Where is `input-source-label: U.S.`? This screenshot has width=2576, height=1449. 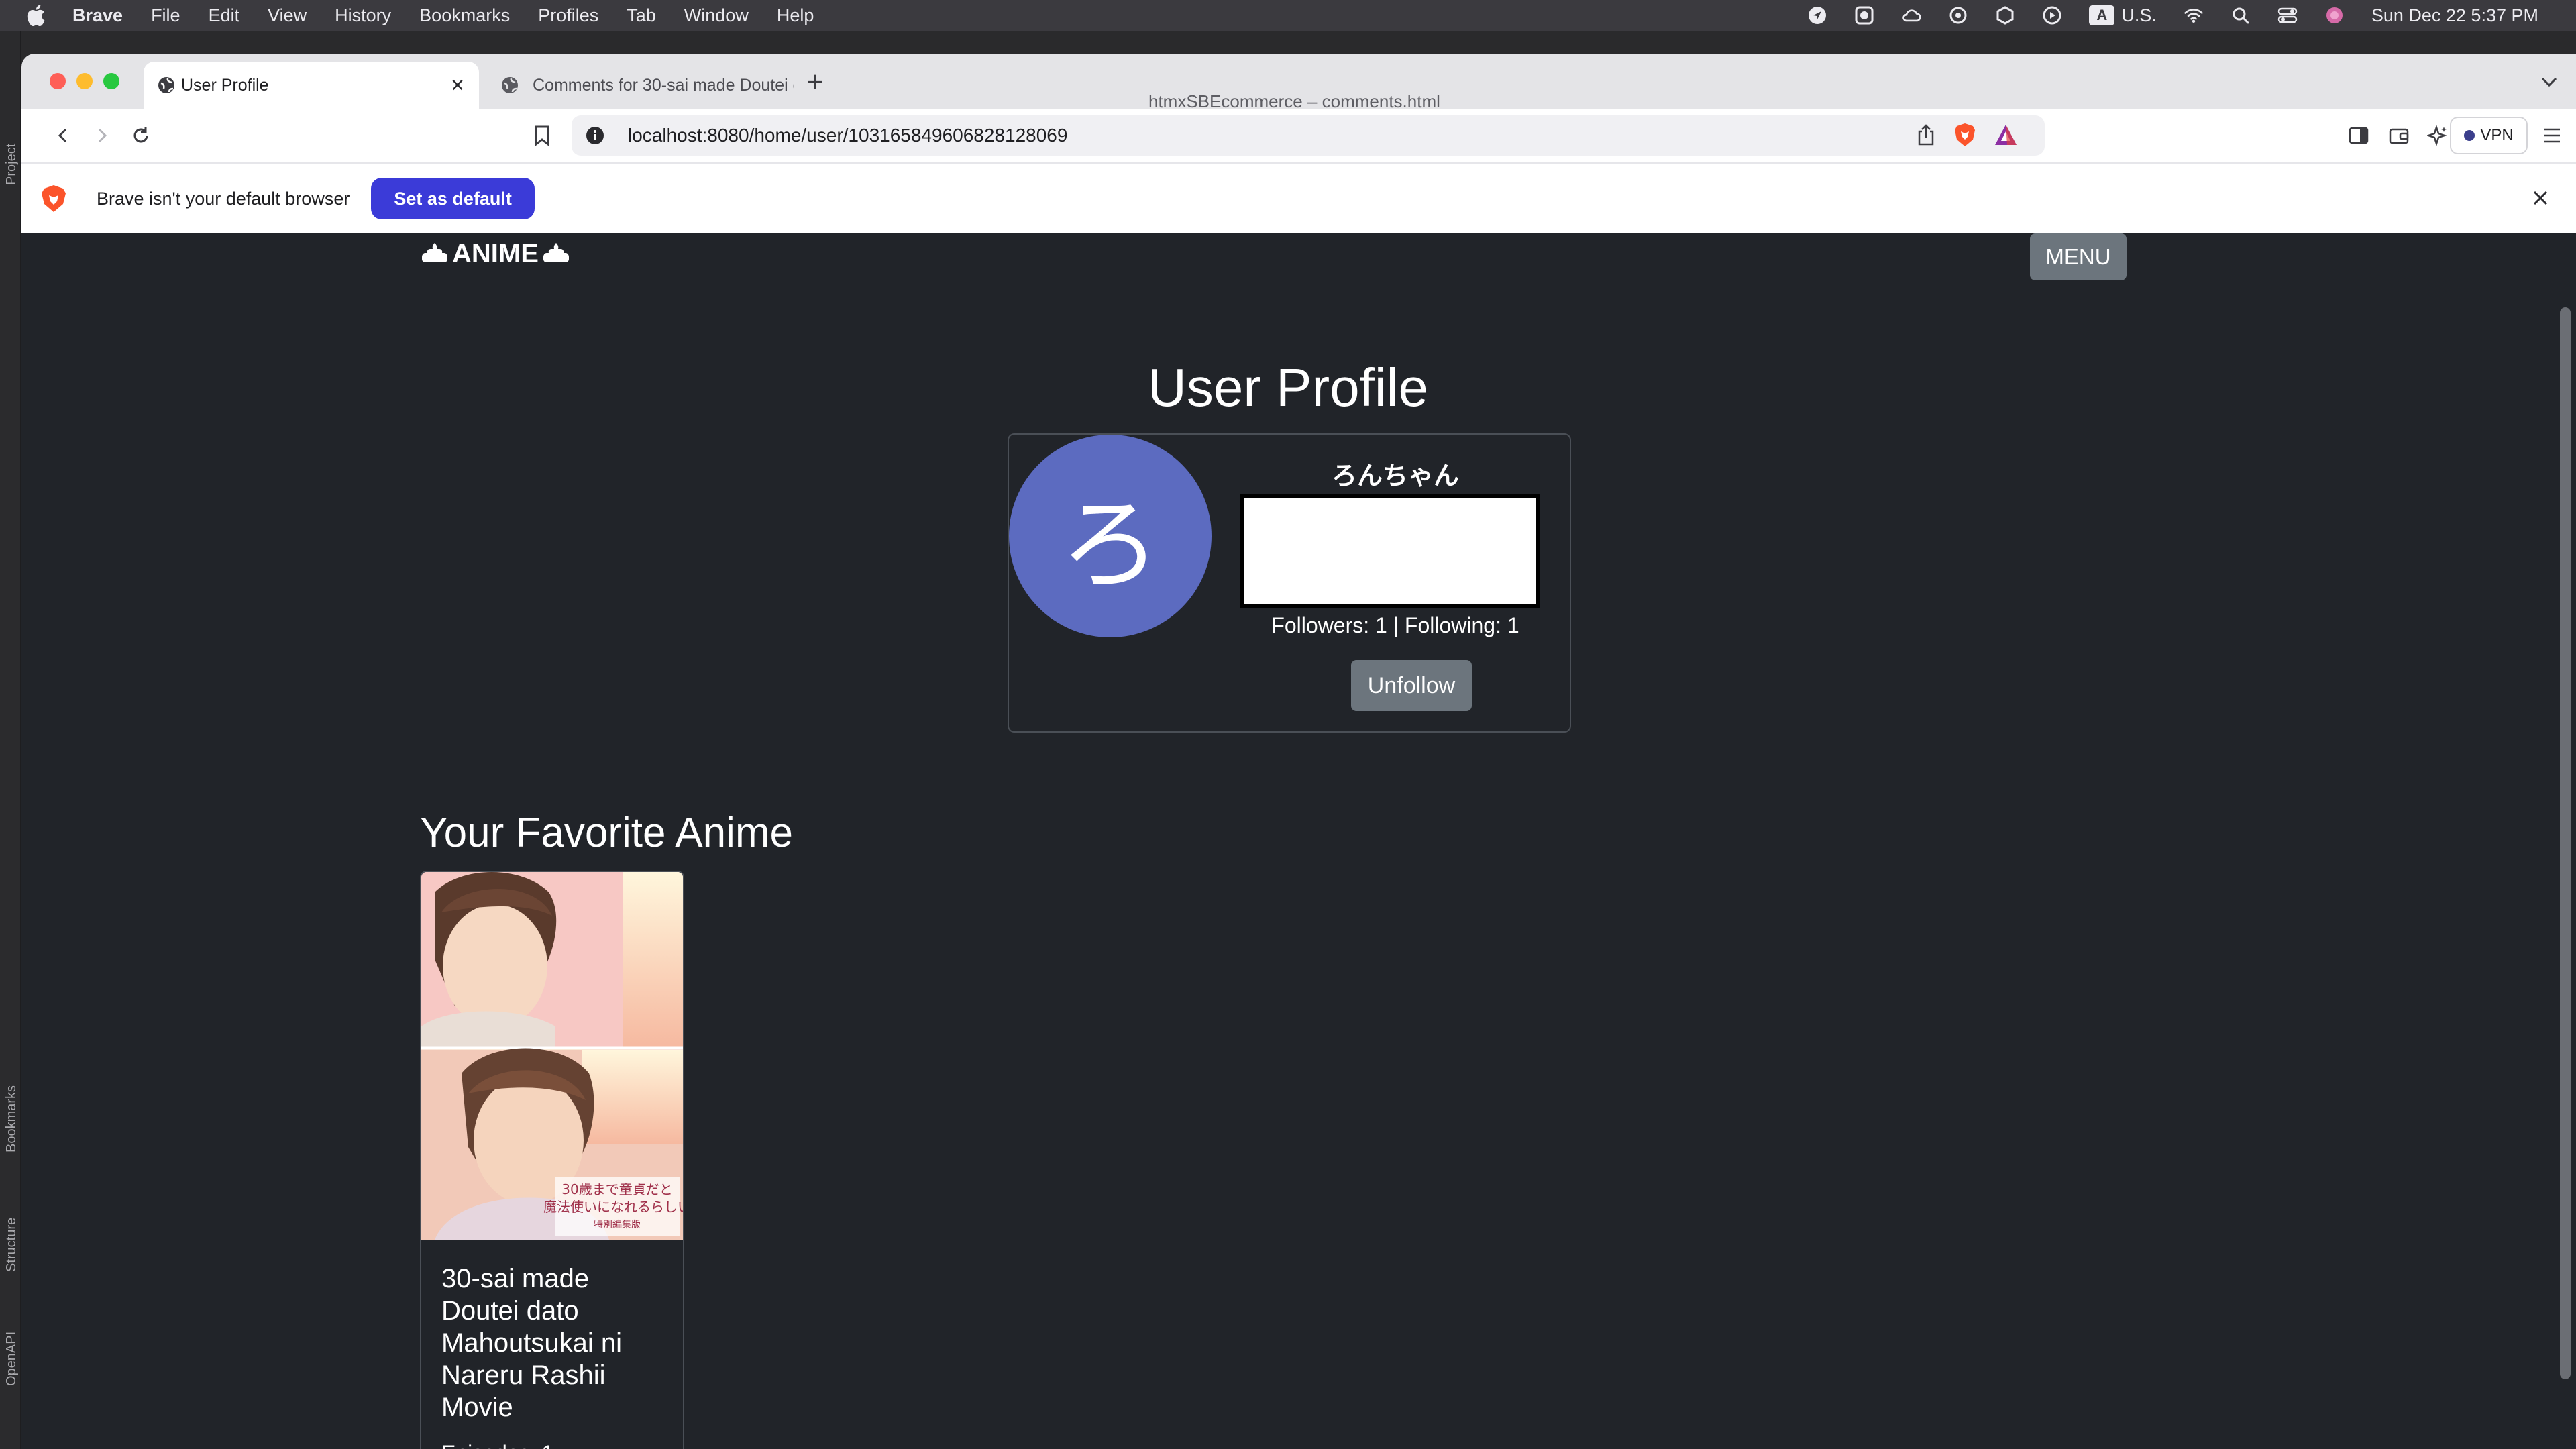
input-source-label: U.S. is located at coordinates (2139, 15).